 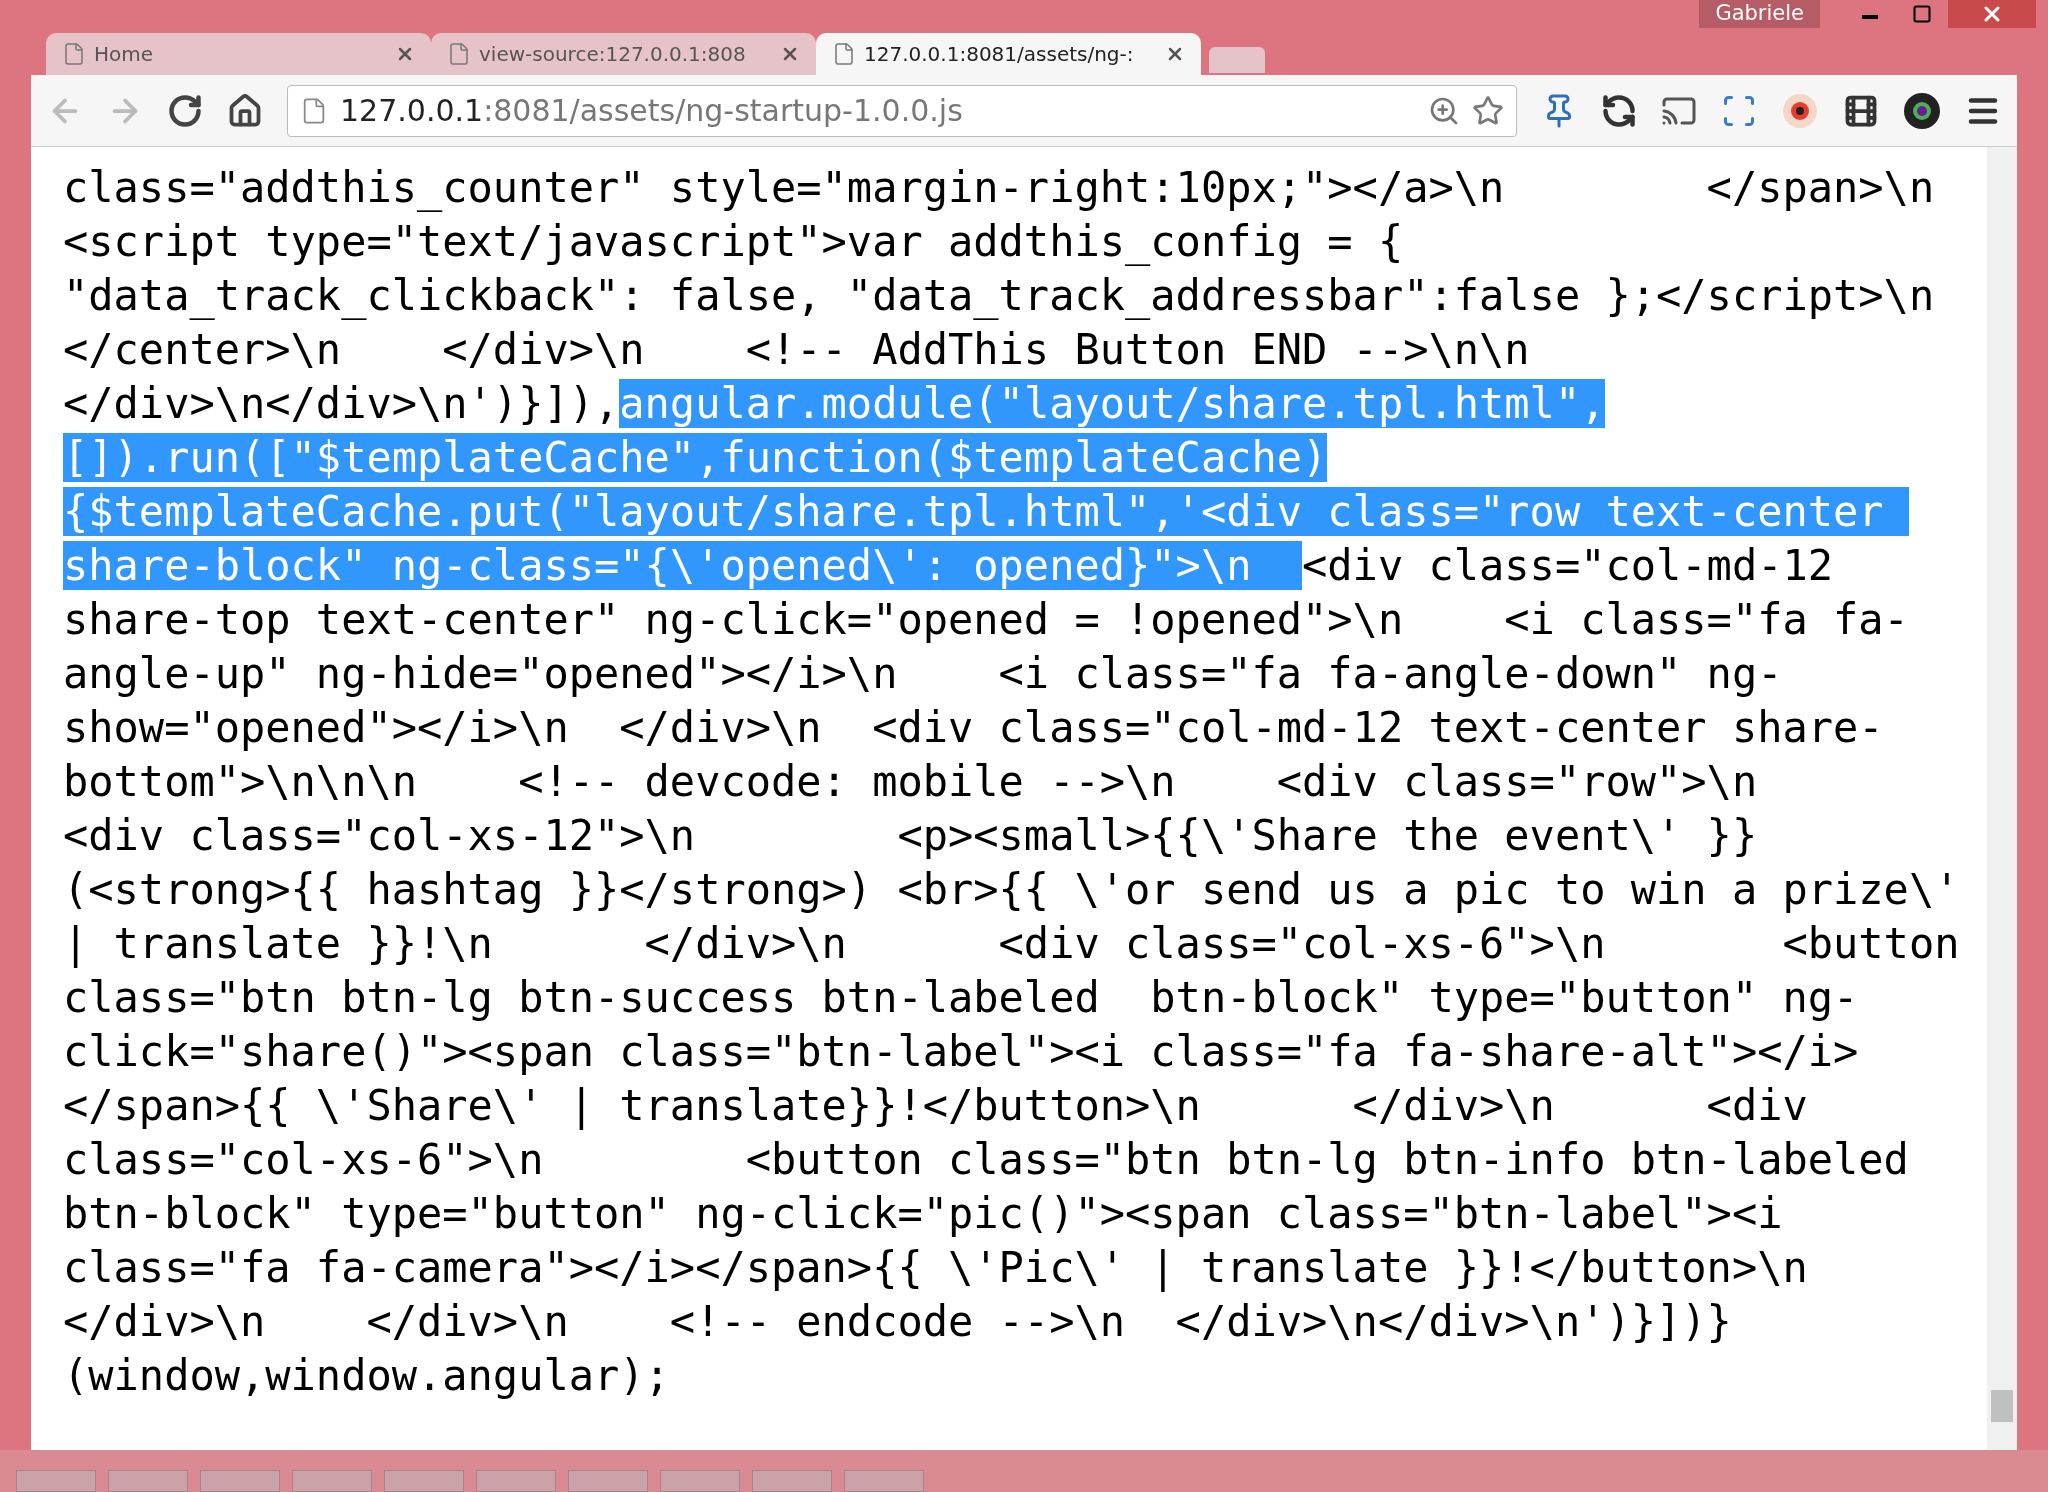 What do you see at coordinates (897, 1321) in the screenshot?
I see `code-text: </div>\n </div>\n <!-- endcode -->\n </div>\n</div>\n')}])}` at bounding box center [897, 1321].